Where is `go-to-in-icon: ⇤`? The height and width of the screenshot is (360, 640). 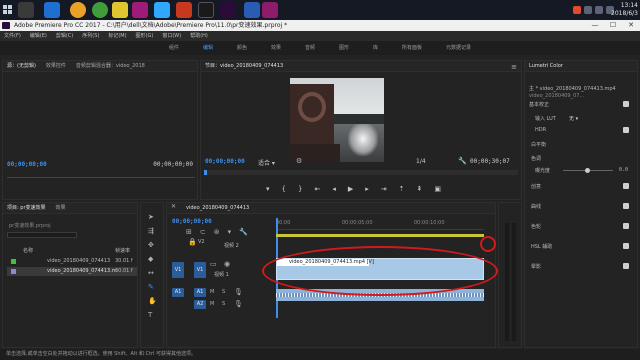
go-to-in-icon: ⇤ is located at coordinates (317, 190).